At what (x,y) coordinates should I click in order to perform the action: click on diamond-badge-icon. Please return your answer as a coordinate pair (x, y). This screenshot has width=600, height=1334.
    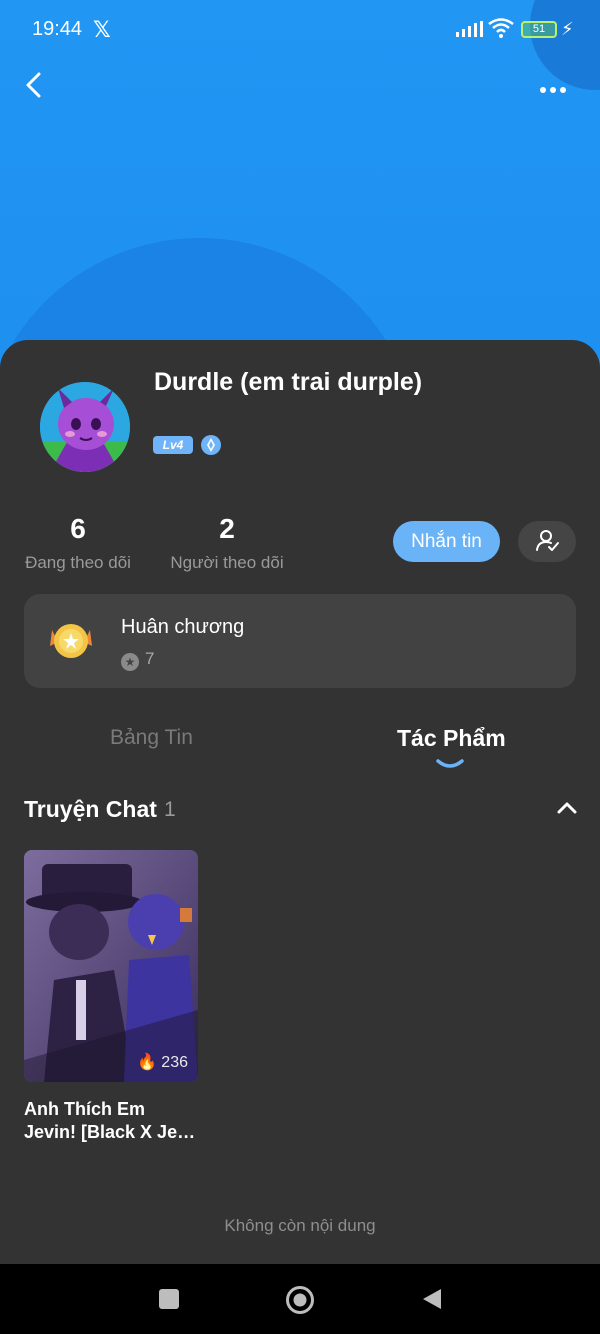
    Looking at the image, I should click on (211, 445).